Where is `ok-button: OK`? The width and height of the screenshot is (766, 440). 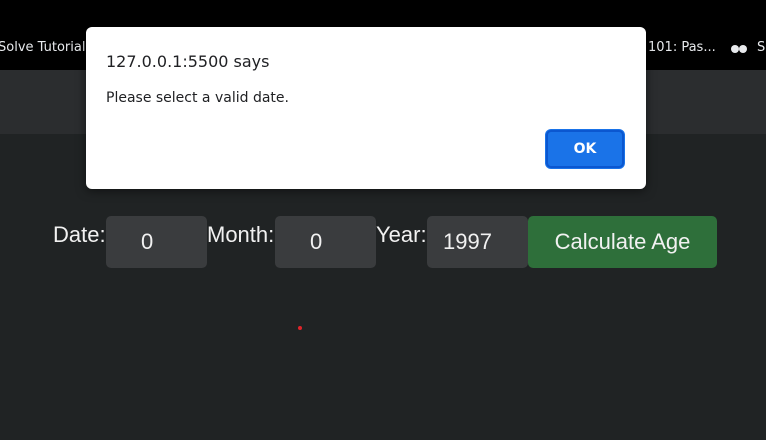
ok-button: OK is located at coordinates (585, 149).